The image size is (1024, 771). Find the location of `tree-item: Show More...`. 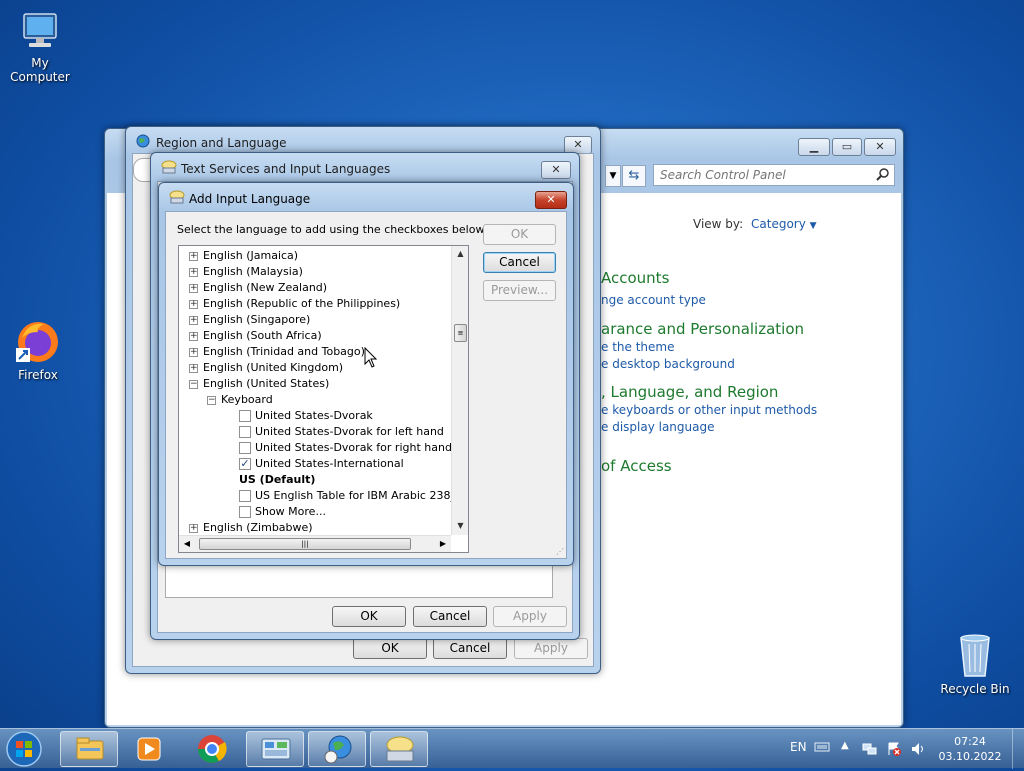

tree-item: Show More... is located at coordinates (315, 512).